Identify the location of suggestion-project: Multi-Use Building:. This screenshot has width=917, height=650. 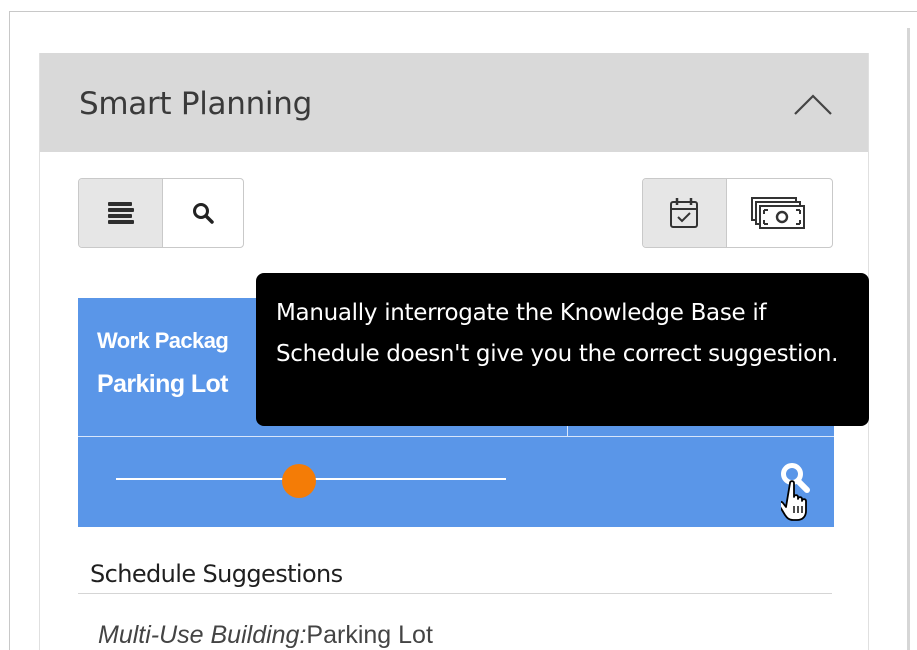
(202, 635).